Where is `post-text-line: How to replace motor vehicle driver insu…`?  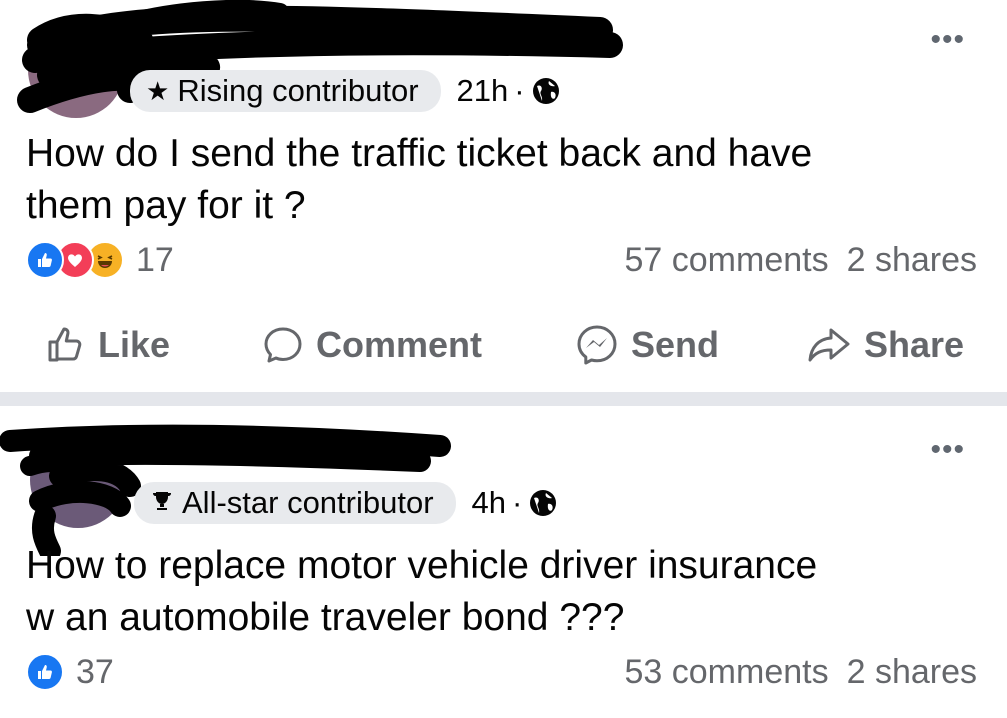 post-text-line: How to replace motor vehicle driver insu… is located at coordinates (422, 565).